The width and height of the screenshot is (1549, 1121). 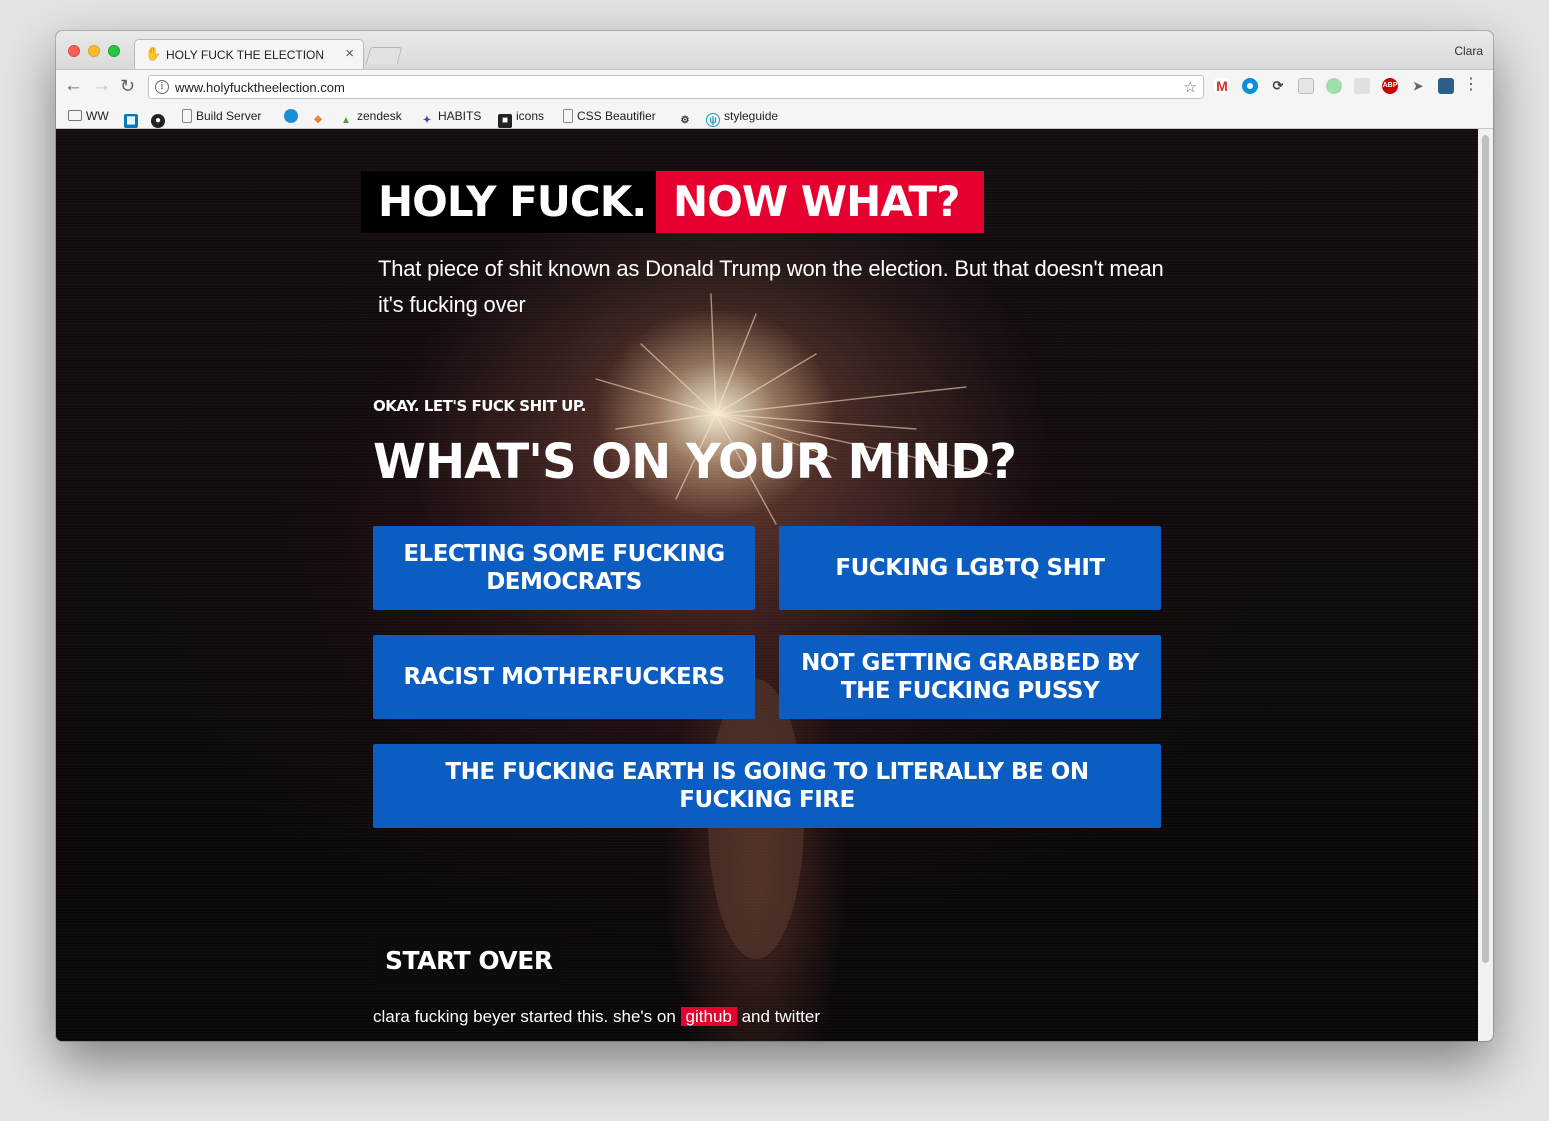 I want to click on back-arrow-icon: ←, so click(x=73, y=86).